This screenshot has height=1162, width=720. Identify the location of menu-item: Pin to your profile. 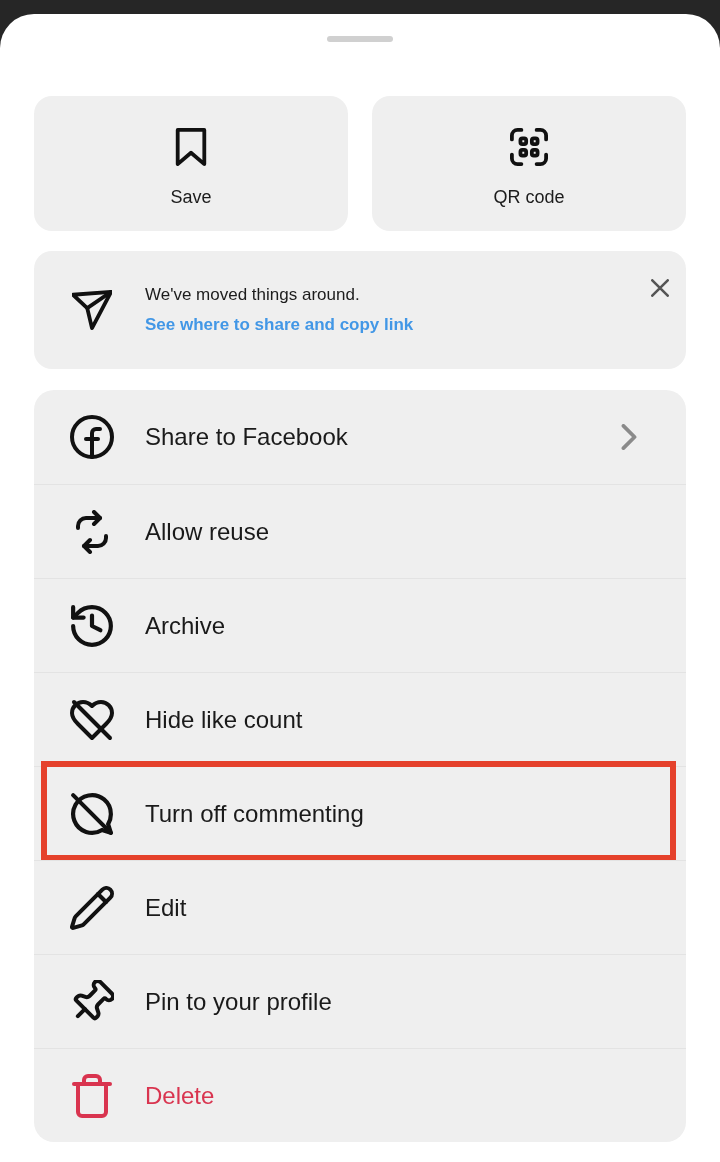
(360, 1001).